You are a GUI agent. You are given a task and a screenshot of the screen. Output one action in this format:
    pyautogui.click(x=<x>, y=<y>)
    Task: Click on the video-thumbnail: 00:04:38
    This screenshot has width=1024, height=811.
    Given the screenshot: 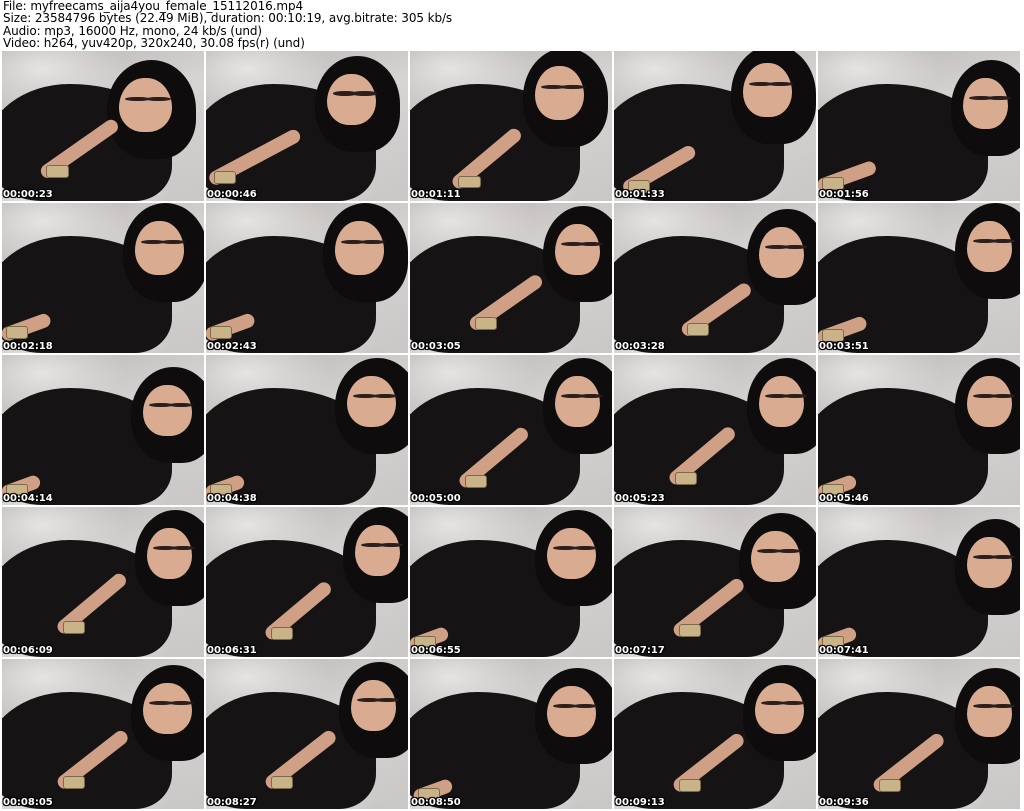 What is the action you would take?
    pyautogui.click(x=307, y=430)
    